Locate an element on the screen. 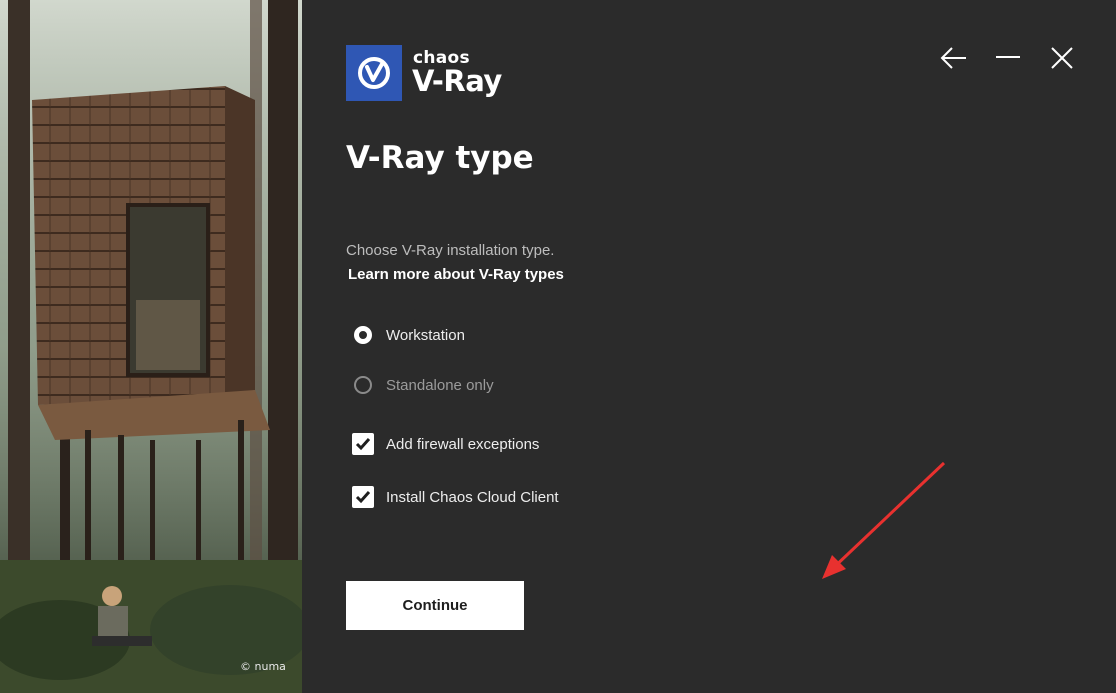  radio-workstation: Workstation is located at coordinates (409, 335).